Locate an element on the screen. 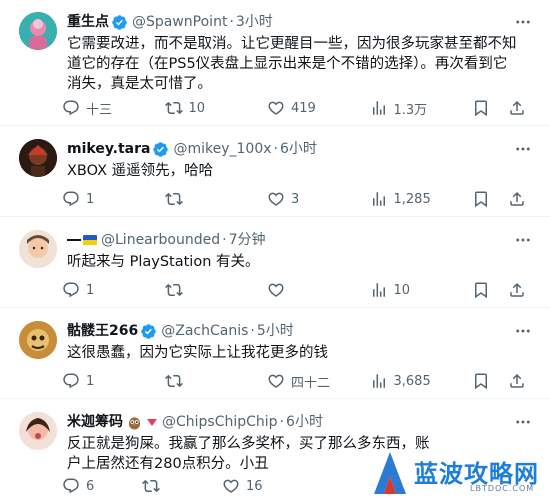  action-bar: 1 10 is located at coordinates (294, 290).